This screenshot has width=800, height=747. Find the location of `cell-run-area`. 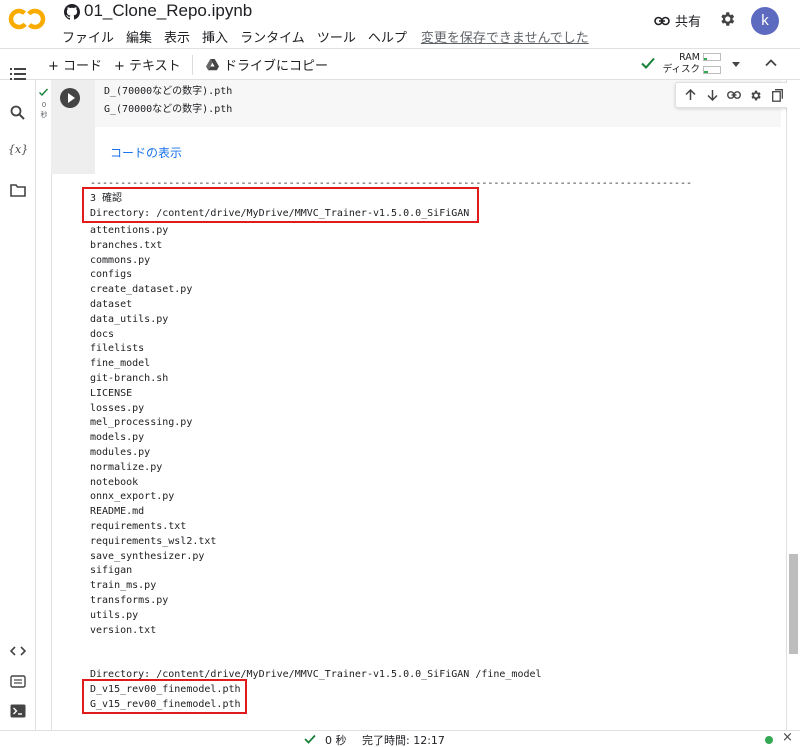

cell-run-area is located at coordinates (73, 127).